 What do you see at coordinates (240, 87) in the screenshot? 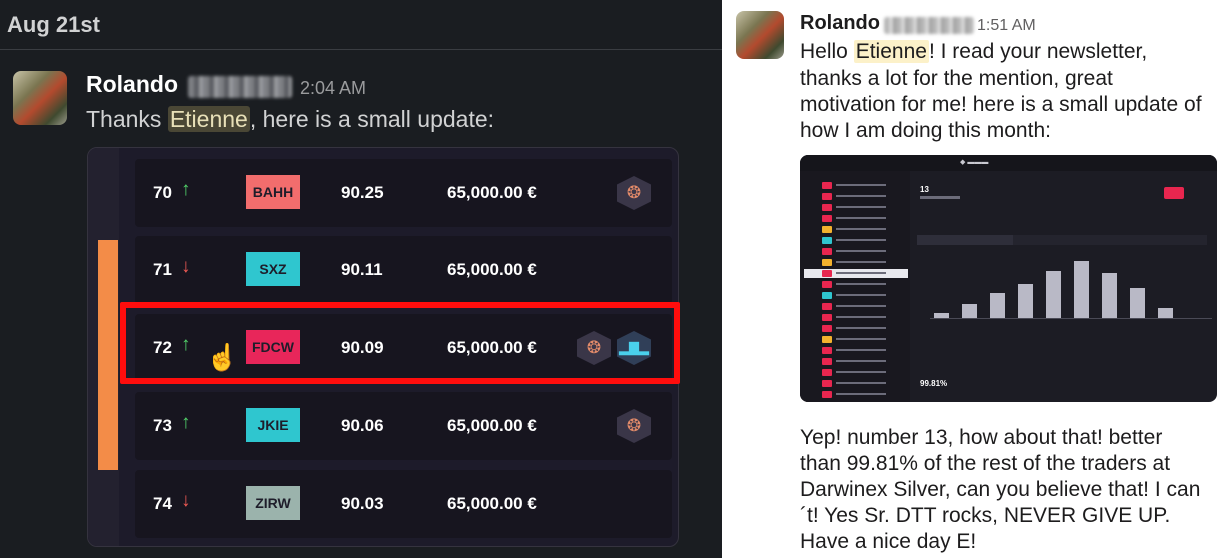
I see `redacted-surname` at bounding box center [240, 87].